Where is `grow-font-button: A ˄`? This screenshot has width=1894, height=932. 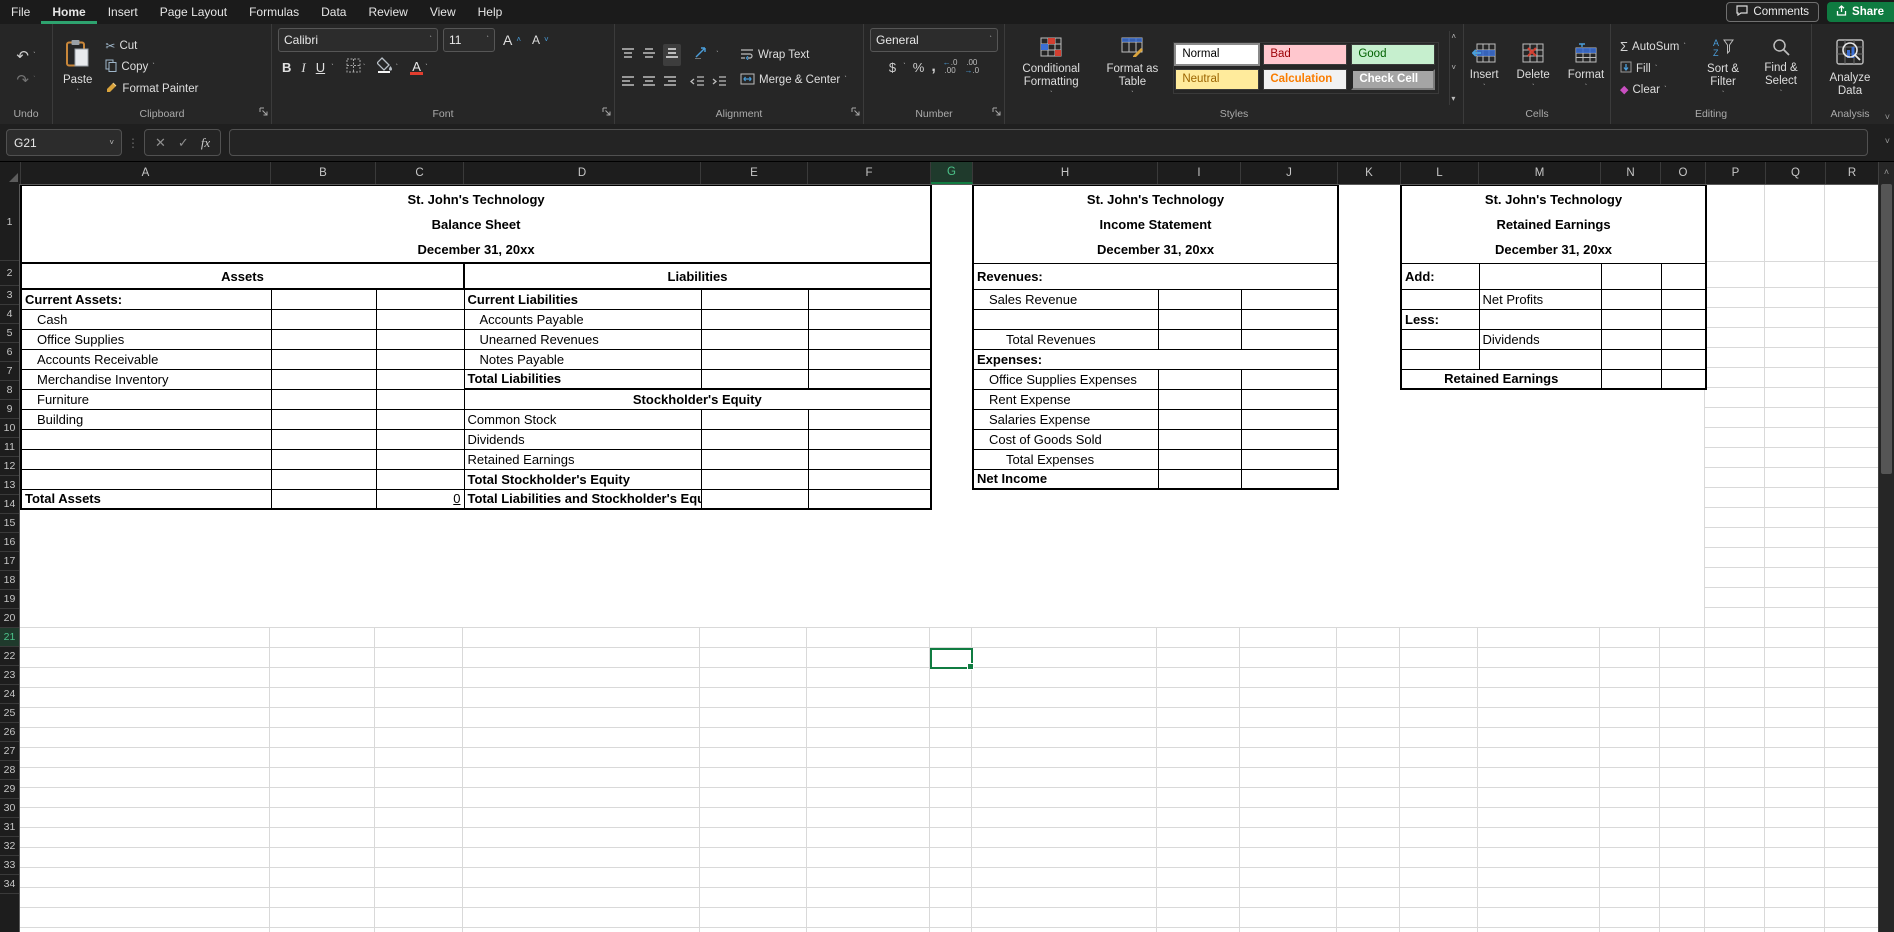
grow-font-button: A ˄ is located at coordinates (512, 40).